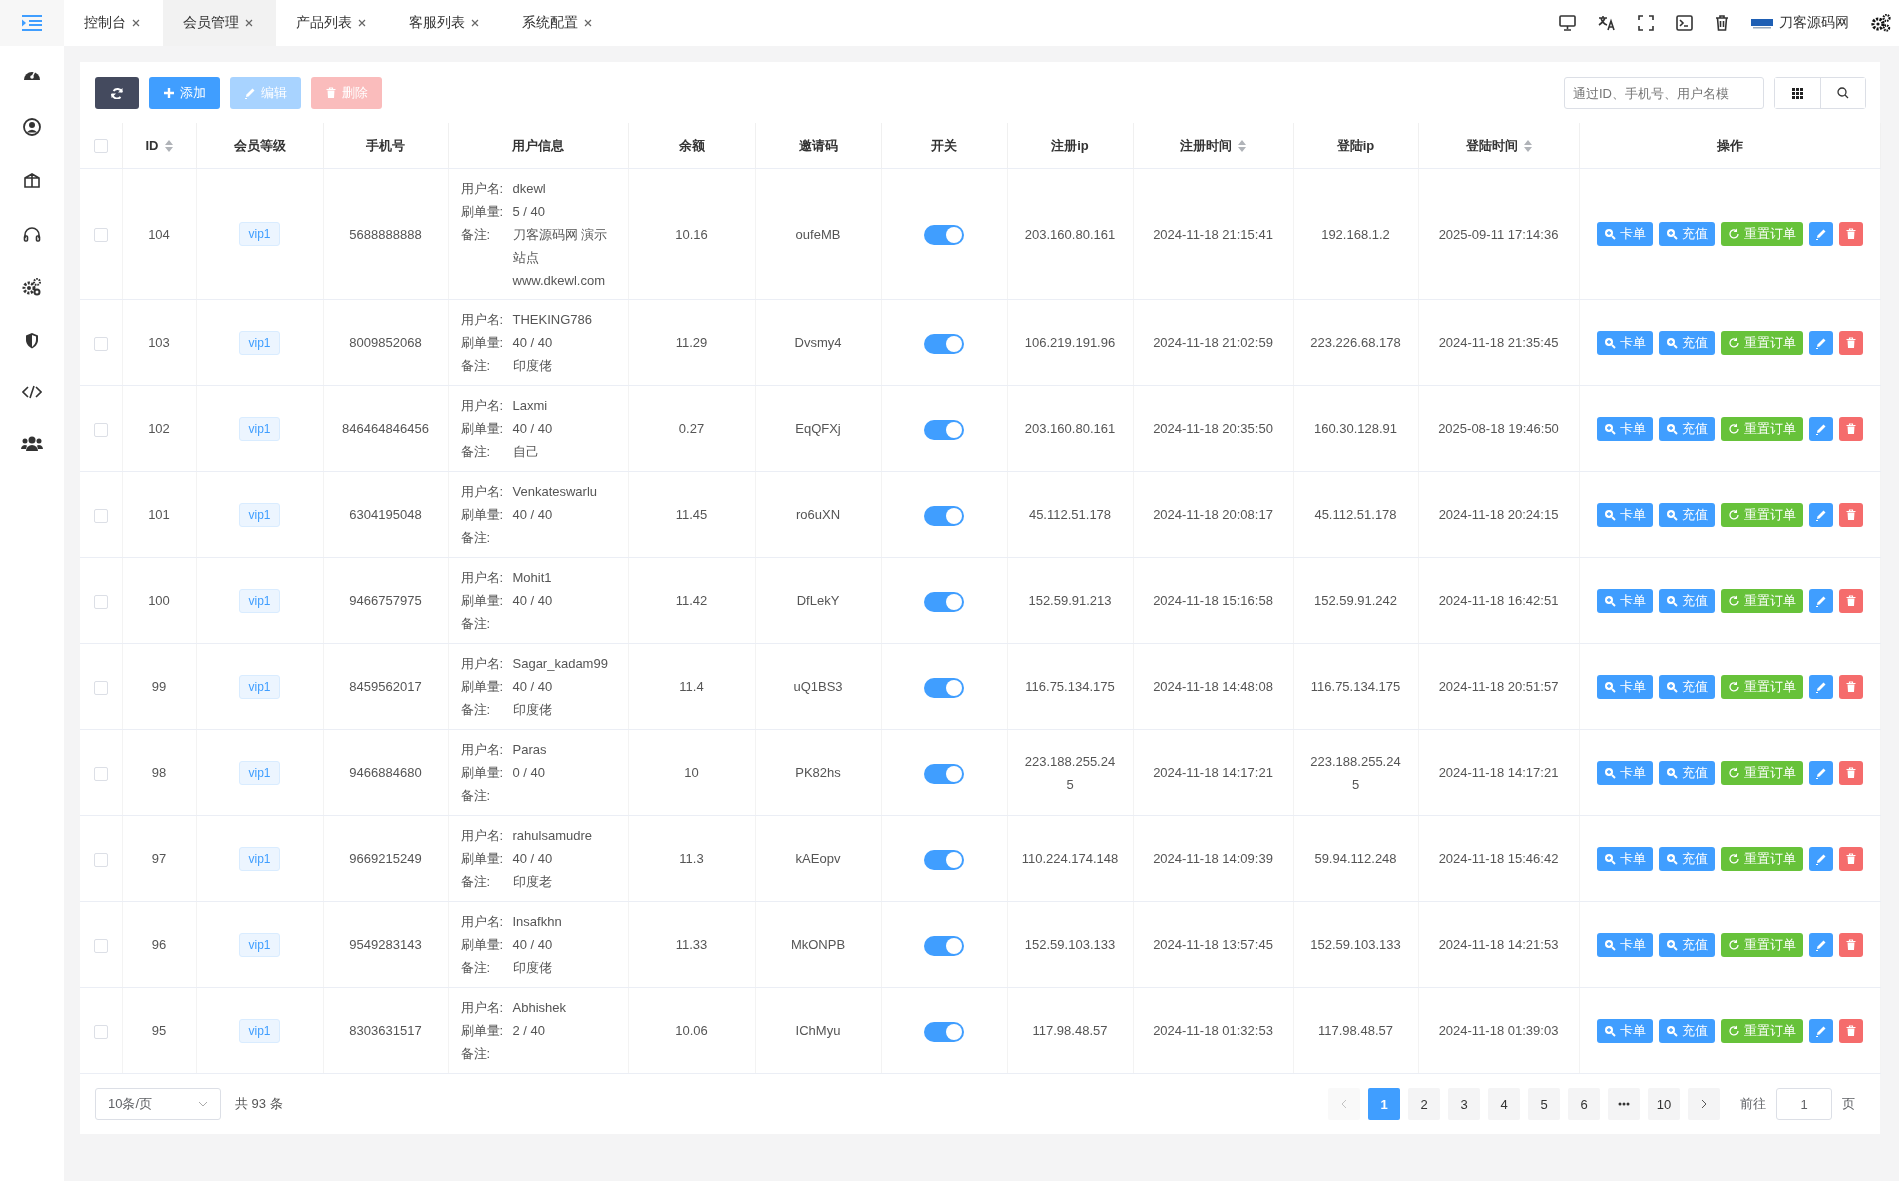 The width and height of the screenshot is (1899, 1181). What do you see at coordinates (1664, 93) in the screenshot?
I see `search-field: 通过ID、手机号、用户名模` at bounding box center [1664, 93].